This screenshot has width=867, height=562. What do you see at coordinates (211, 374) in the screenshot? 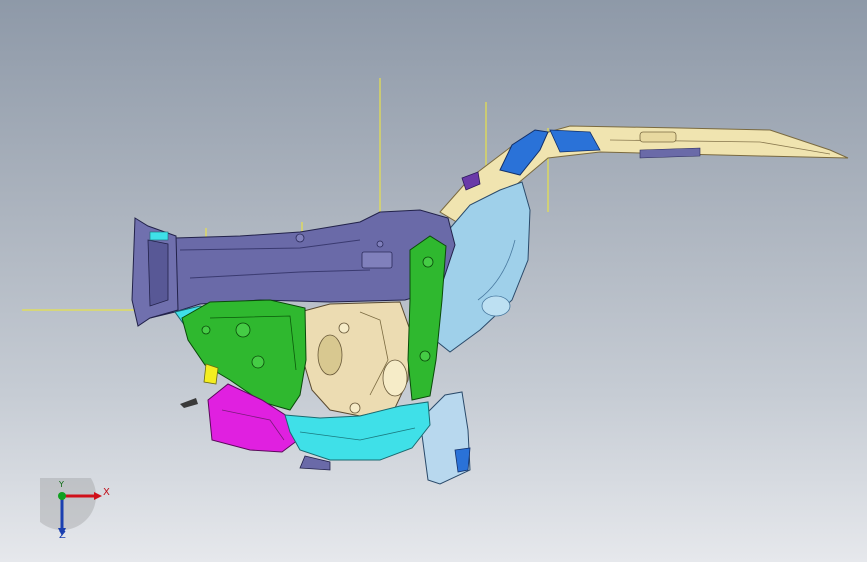
I see `yellow-clip` at bounding box center [211, 374].